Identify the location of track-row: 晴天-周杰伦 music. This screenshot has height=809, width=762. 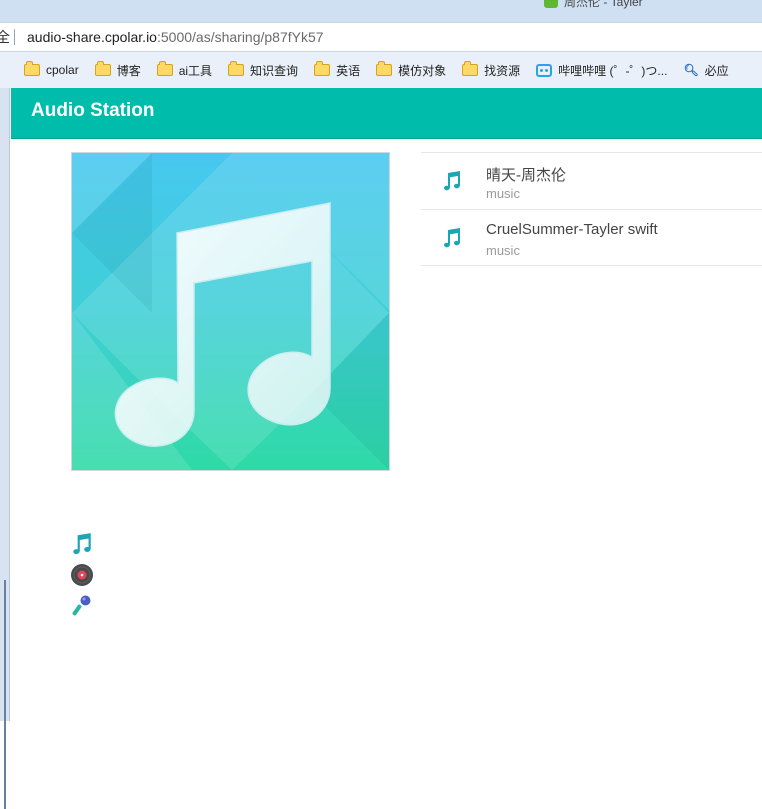
(591, 180).